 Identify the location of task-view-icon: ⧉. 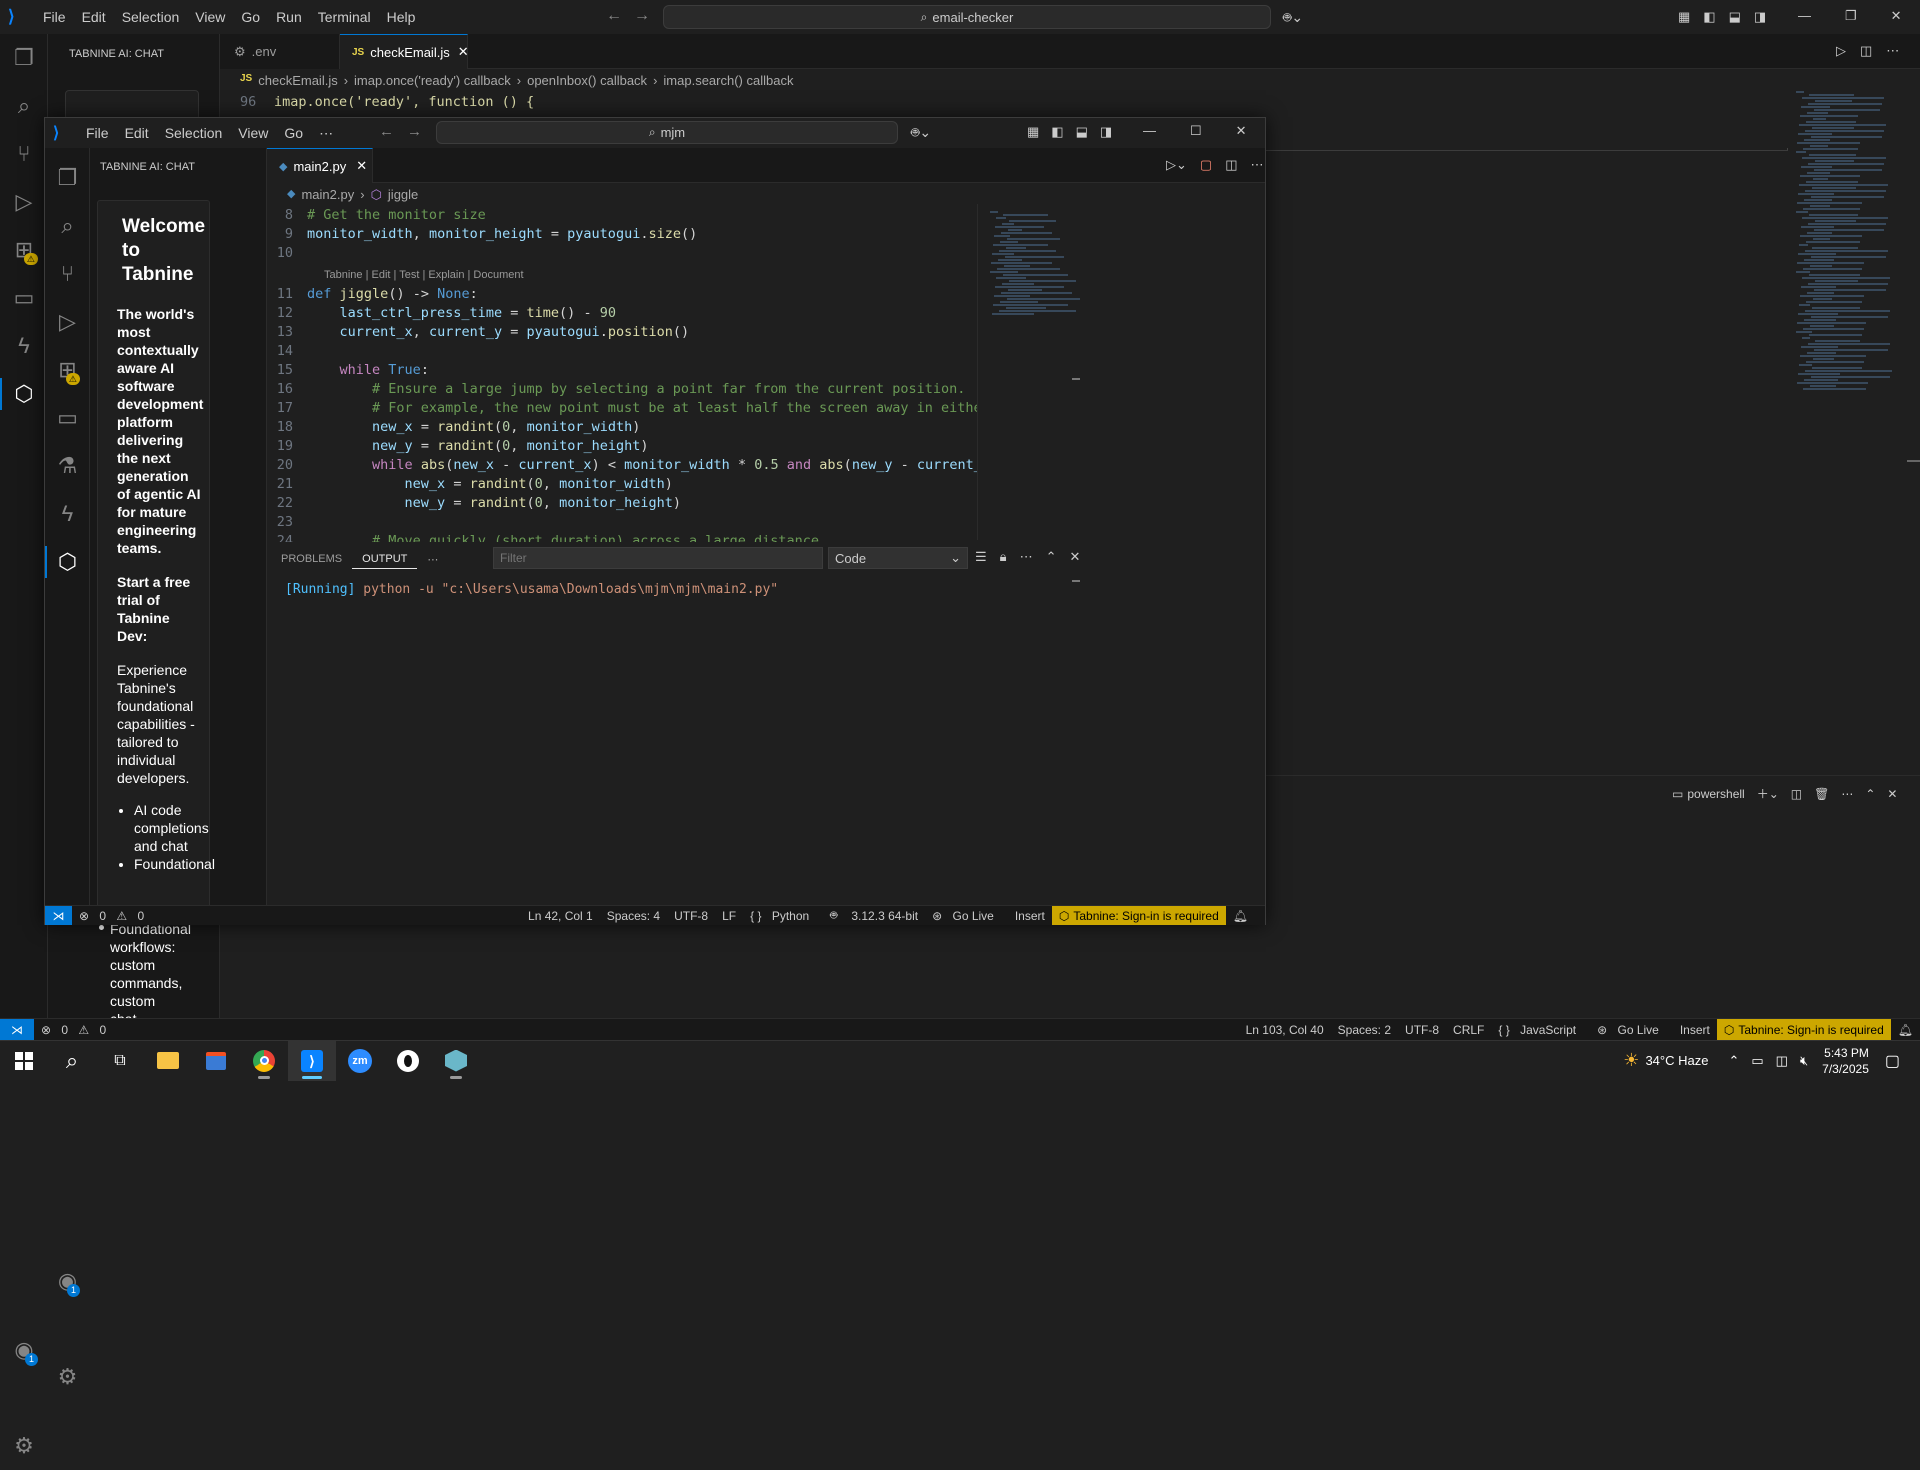
(120, 1061).